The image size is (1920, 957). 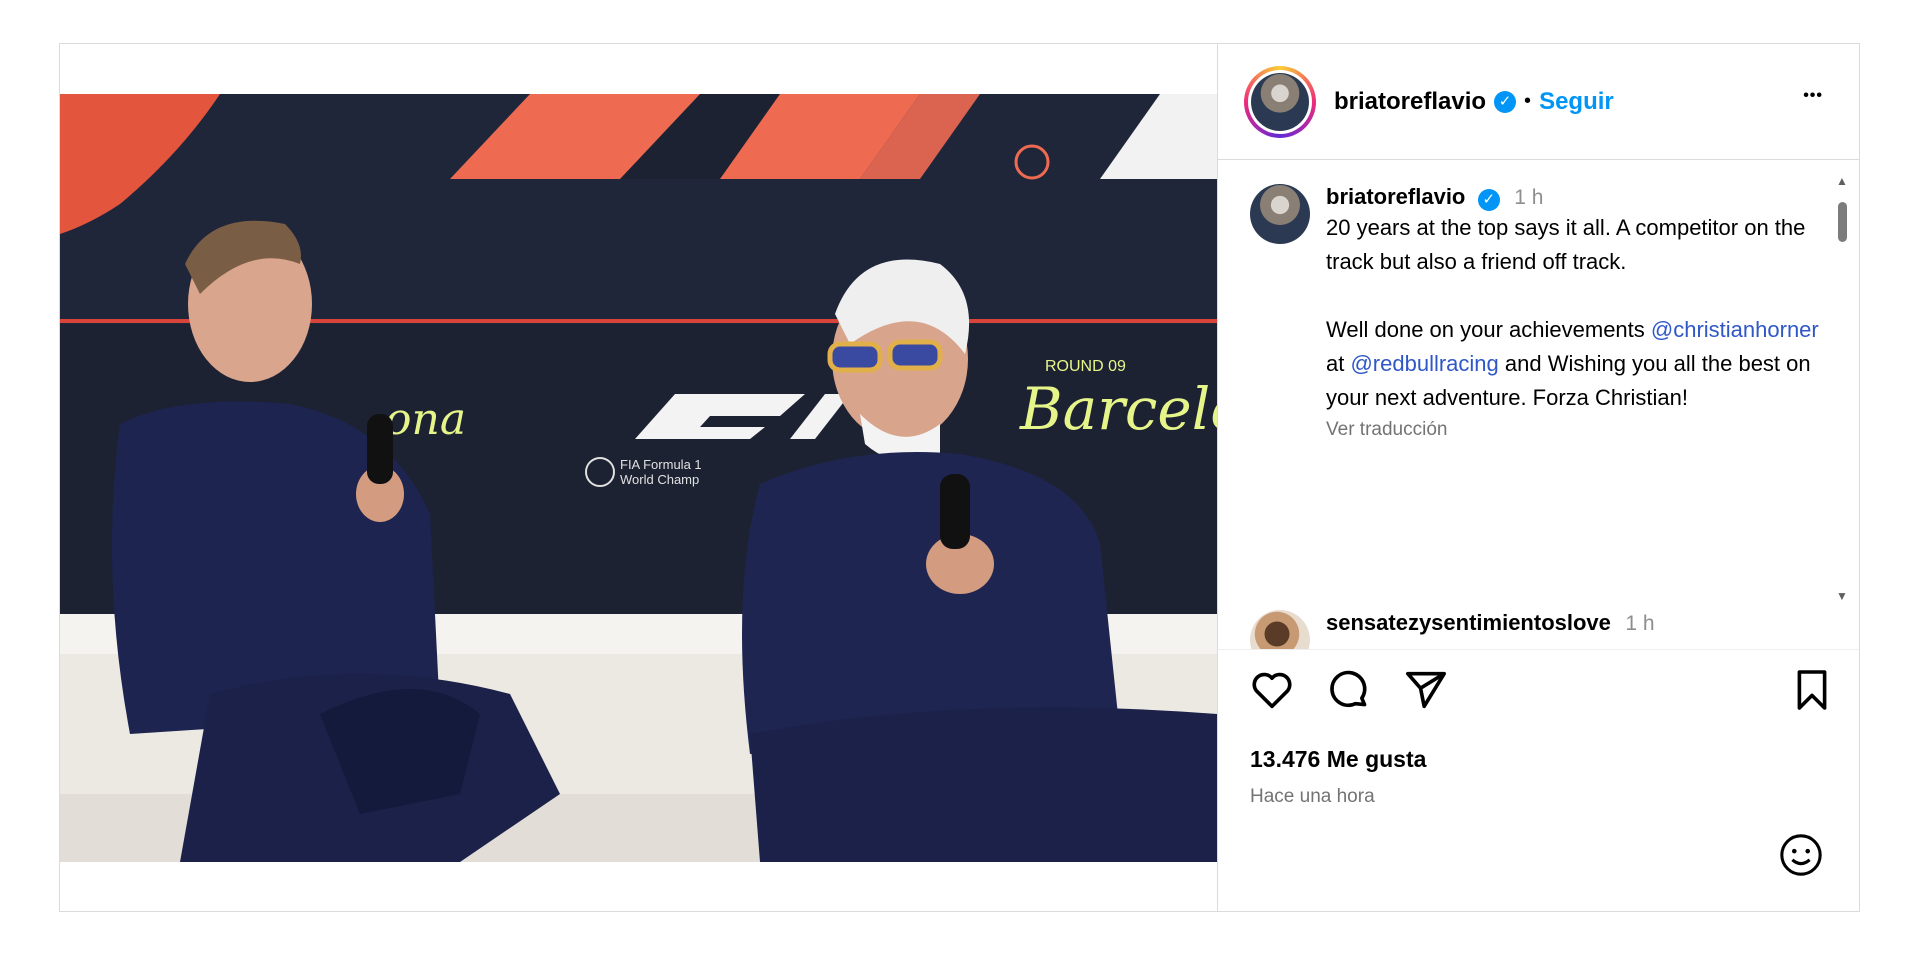 I want to click on avatar, so click(x=1280, y=101).